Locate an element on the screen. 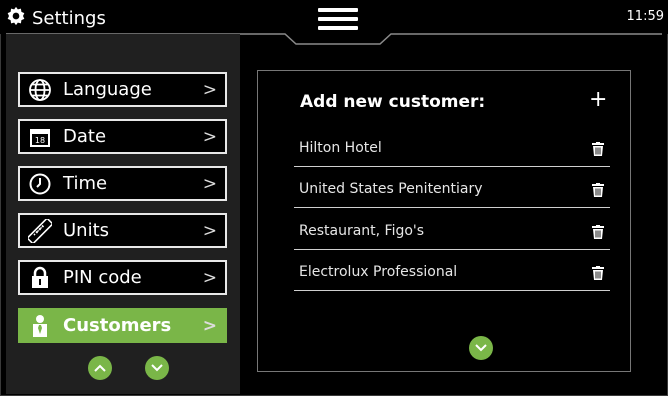 The image size is (668, 396). scroll-up-button is located at coordinates (100, 368).